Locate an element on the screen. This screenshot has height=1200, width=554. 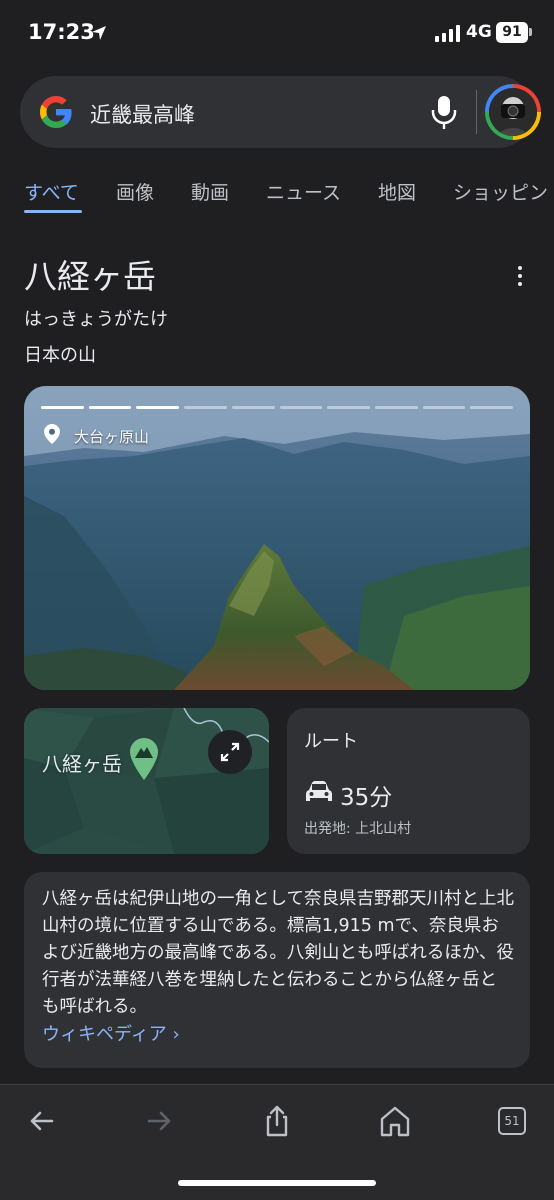
tab-all: すべて is located at coordinates (51, 191).